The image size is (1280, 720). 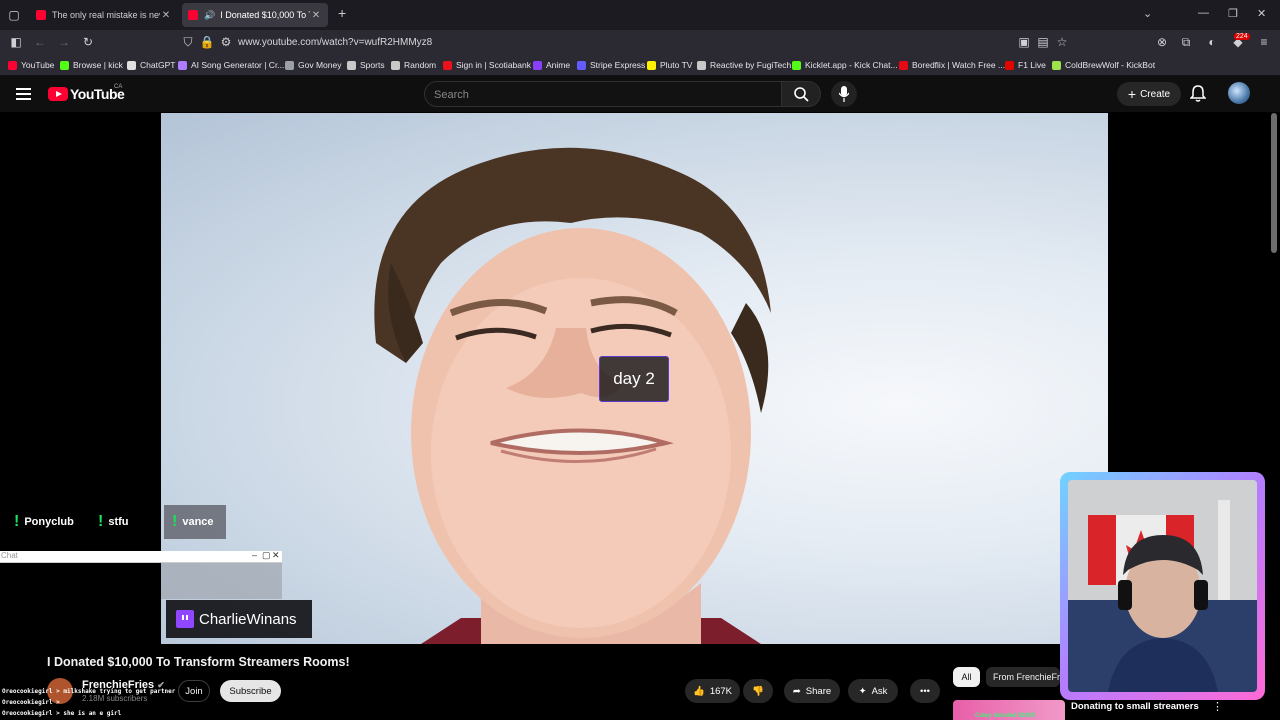 What do you see at coordinates (14, 15) in the screenshot?
I see `tab-list-icon: ▢` at bounding box center [14, 15].